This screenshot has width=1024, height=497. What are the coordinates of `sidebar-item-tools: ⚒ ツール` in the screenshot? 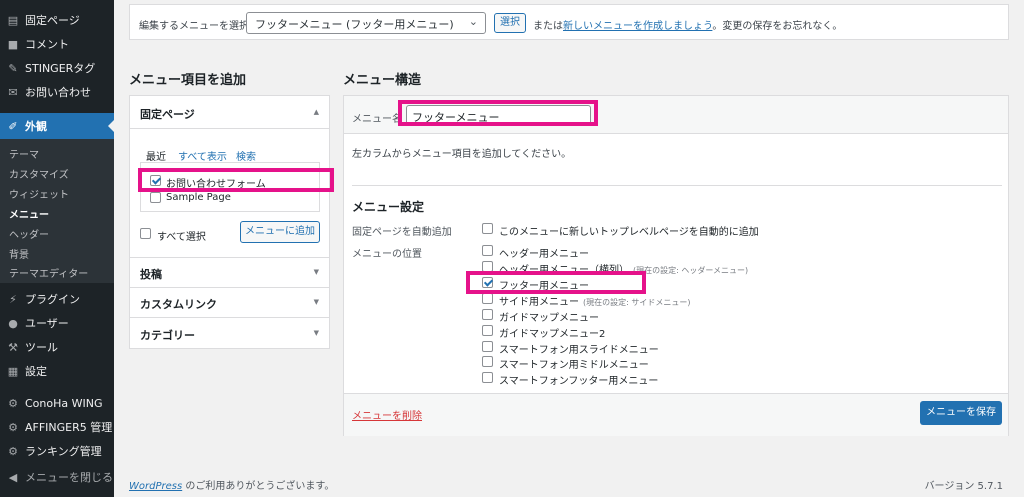 It's located at (57, 347).